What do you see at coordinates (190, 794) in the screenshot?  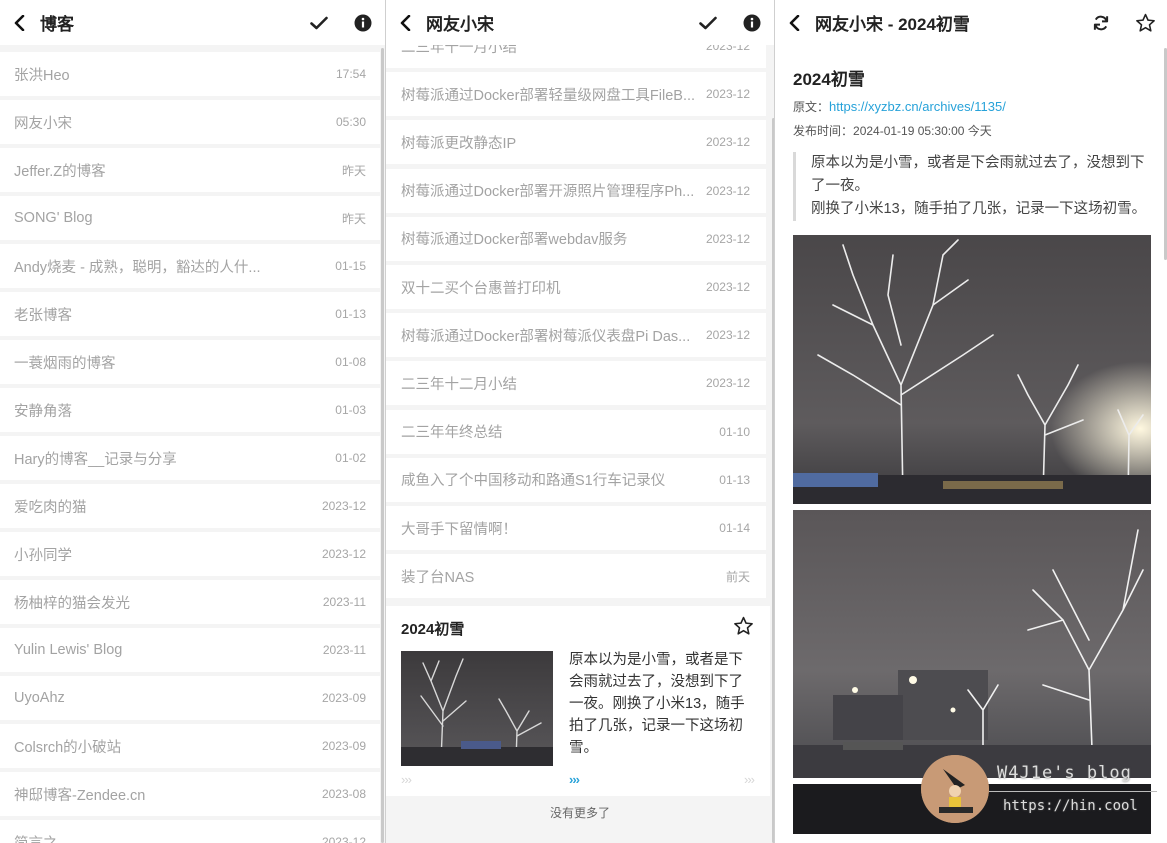 I see `list-item: 神邸博客-Zendee.cn 2023-08` at bounding box center [190, 794].